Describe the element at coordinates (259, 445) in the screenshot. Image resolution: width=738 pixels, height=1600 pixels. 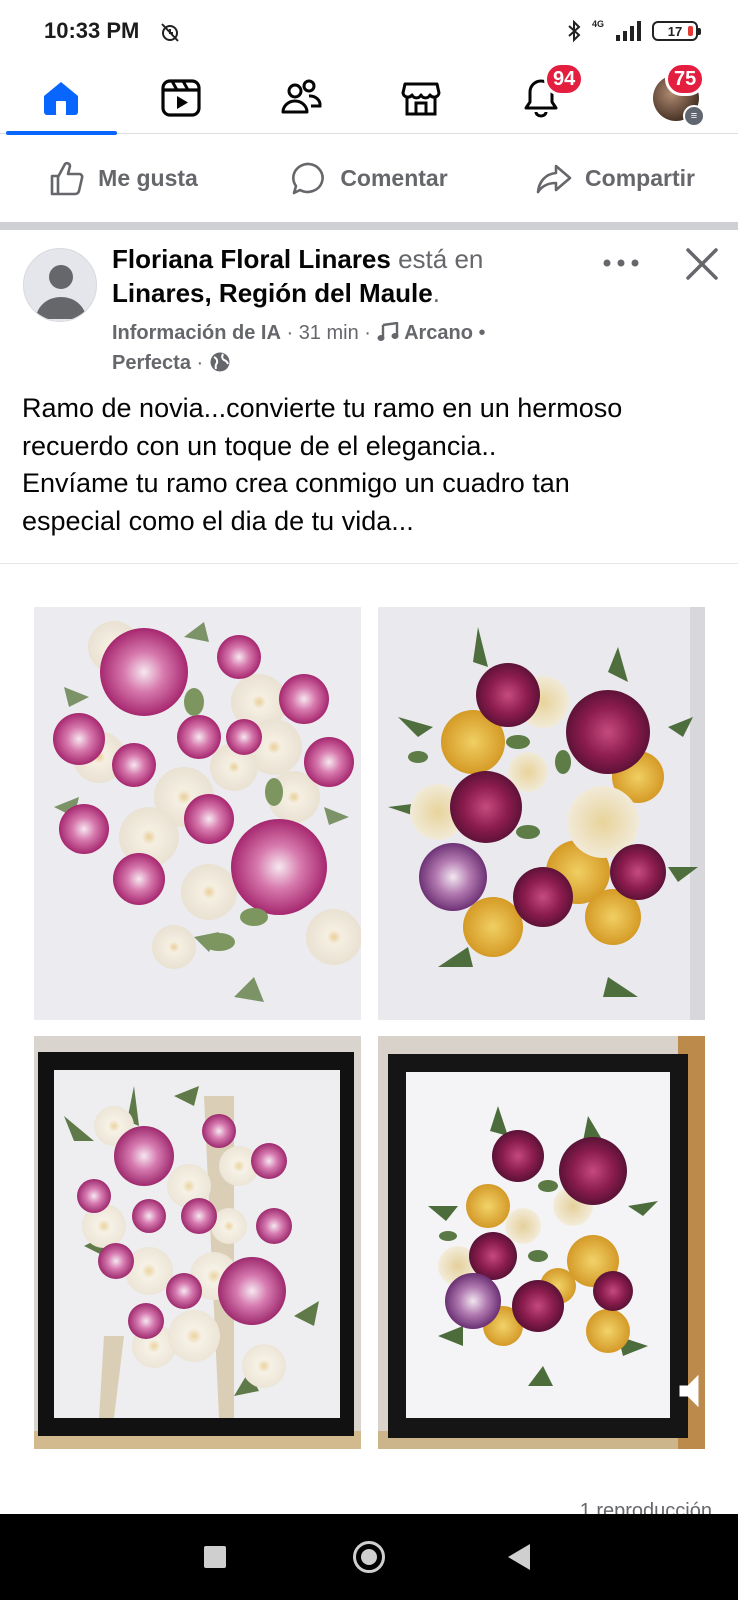
I see `post-text-line: recuerdo con un toque de el elegancia..` at that location.